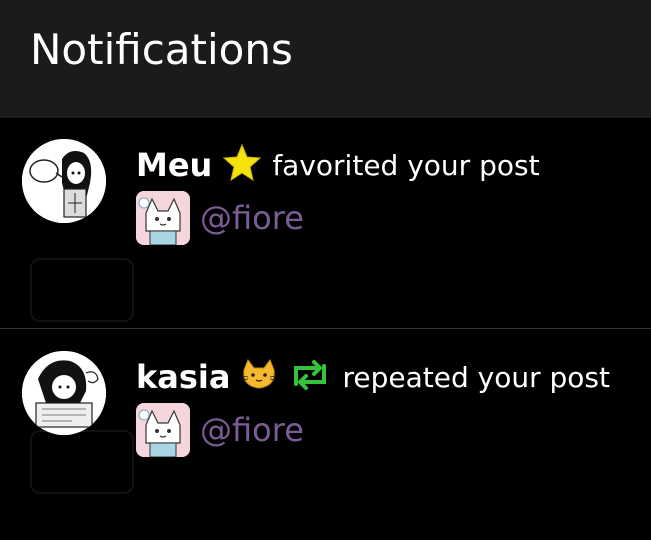 This screenshot has width=651, height=540. What do you see at coordinates (174, 165) in the screenshot?
I see `username: Meu` at bounding box center [174, 165].